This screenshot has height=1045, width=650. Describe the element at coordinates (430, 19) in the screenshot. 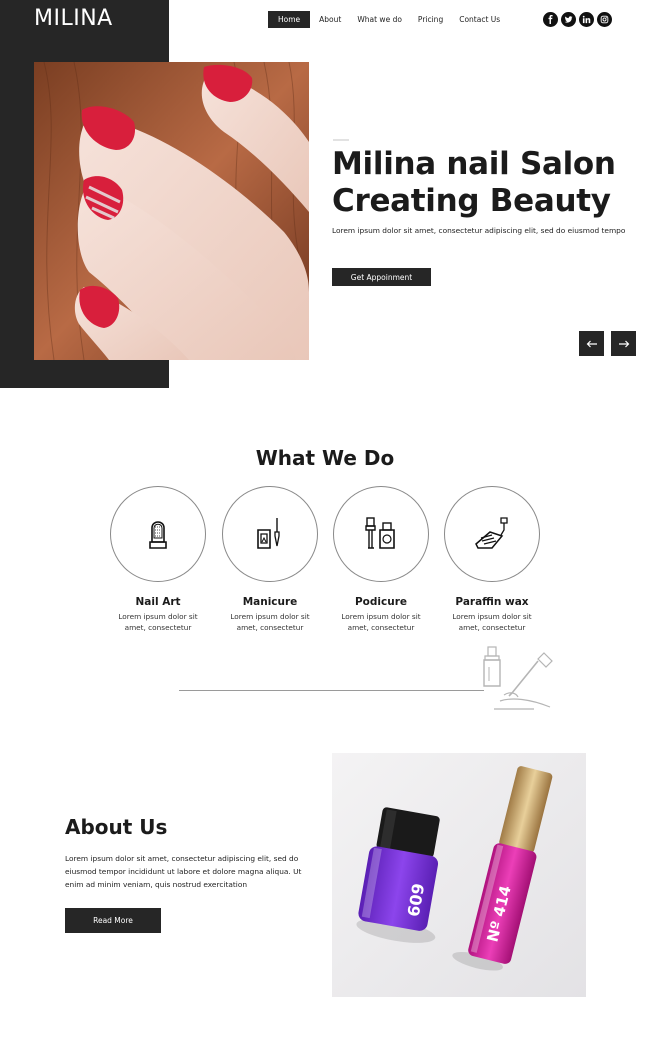

I see `nav-pricing: Pricing` at that location.